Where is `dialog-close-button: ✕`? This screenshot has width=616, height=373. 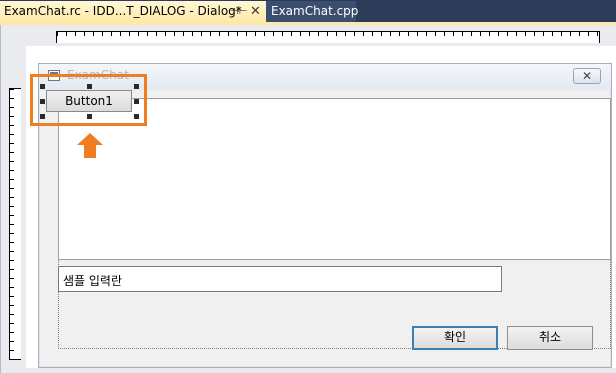 dialog-close-button: ✕ is located at coordinates (587, 76).